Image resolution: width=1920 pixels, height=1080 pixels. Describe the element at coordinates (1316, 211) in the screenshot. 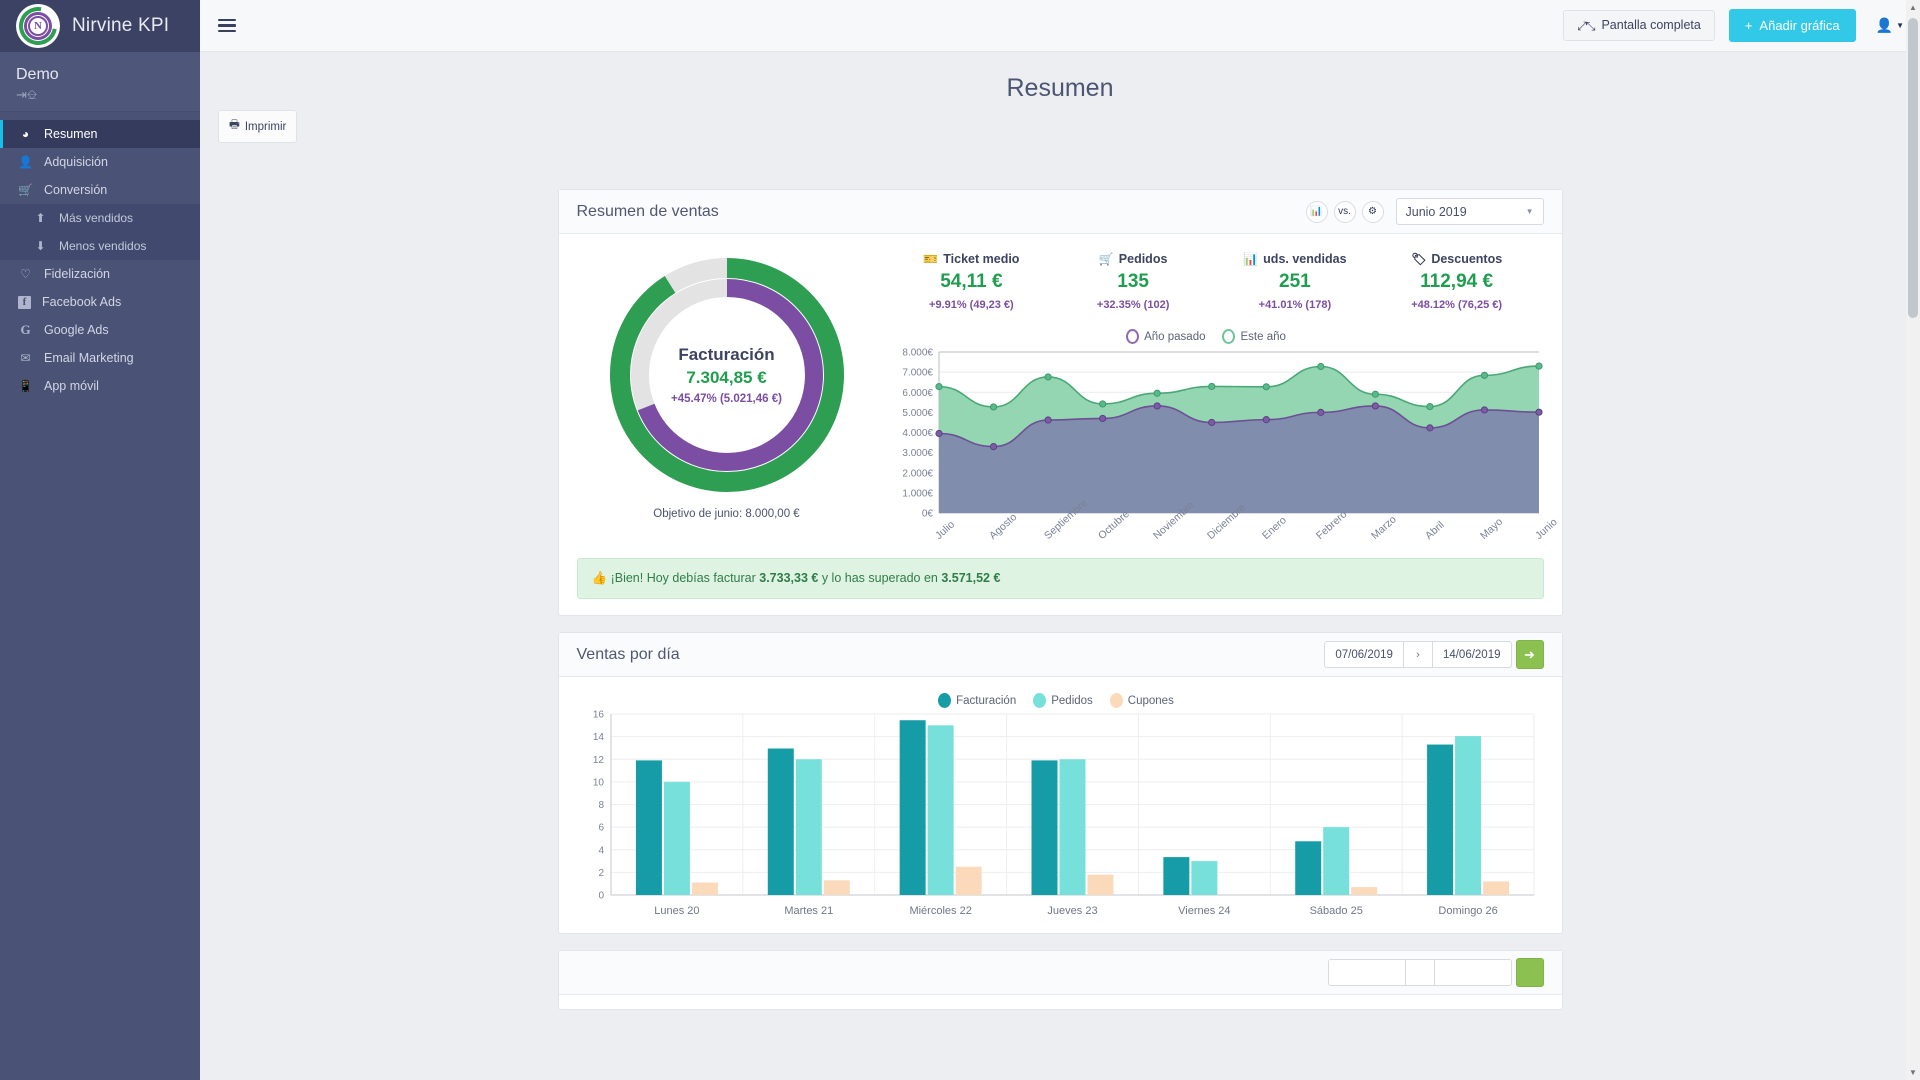

I see `bar-chart-toggle-icon: 📊` at that location.